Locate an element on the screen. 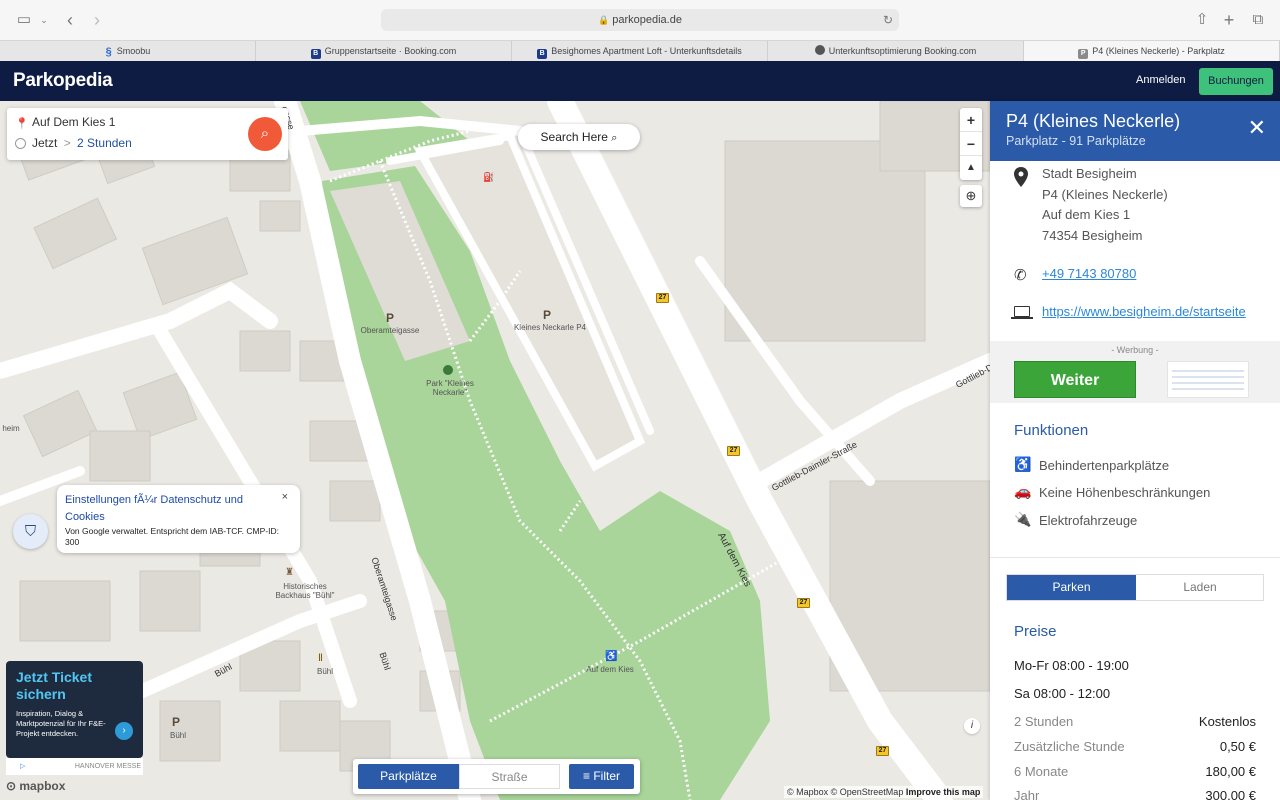 The width and height of the screenshot is (1280, 800). mode-switcher: Parkplätze Straße ≡ Filter is located at coordinates (496, 776).